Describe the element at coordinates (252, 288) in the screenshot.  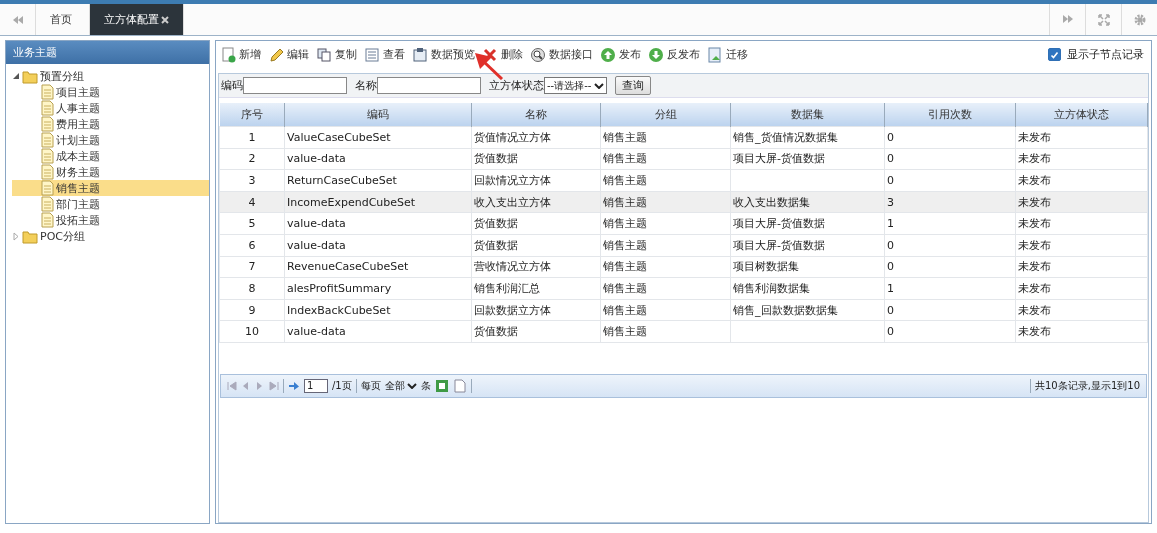
I see `table-cell: 8` at that location.